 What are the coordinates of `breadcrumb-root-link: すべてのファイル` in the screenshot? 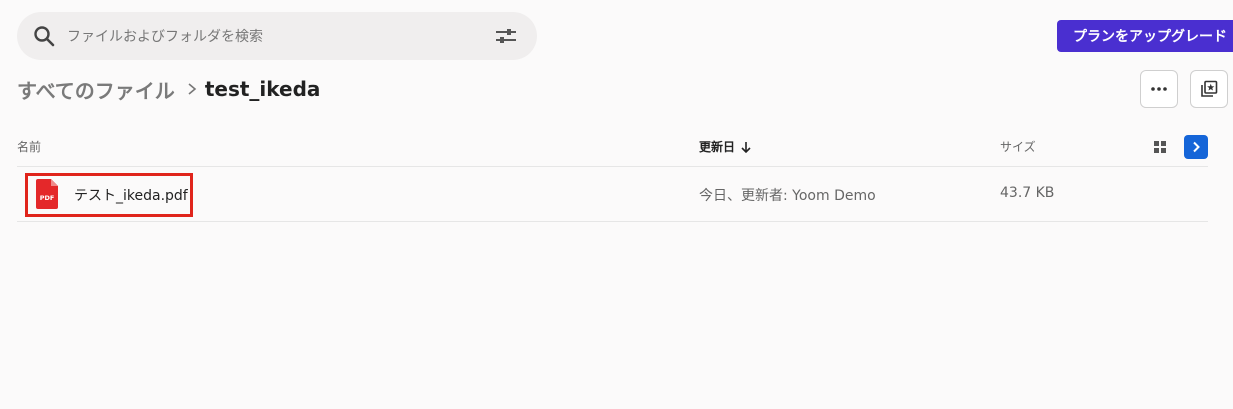 It's located at (96, 89).